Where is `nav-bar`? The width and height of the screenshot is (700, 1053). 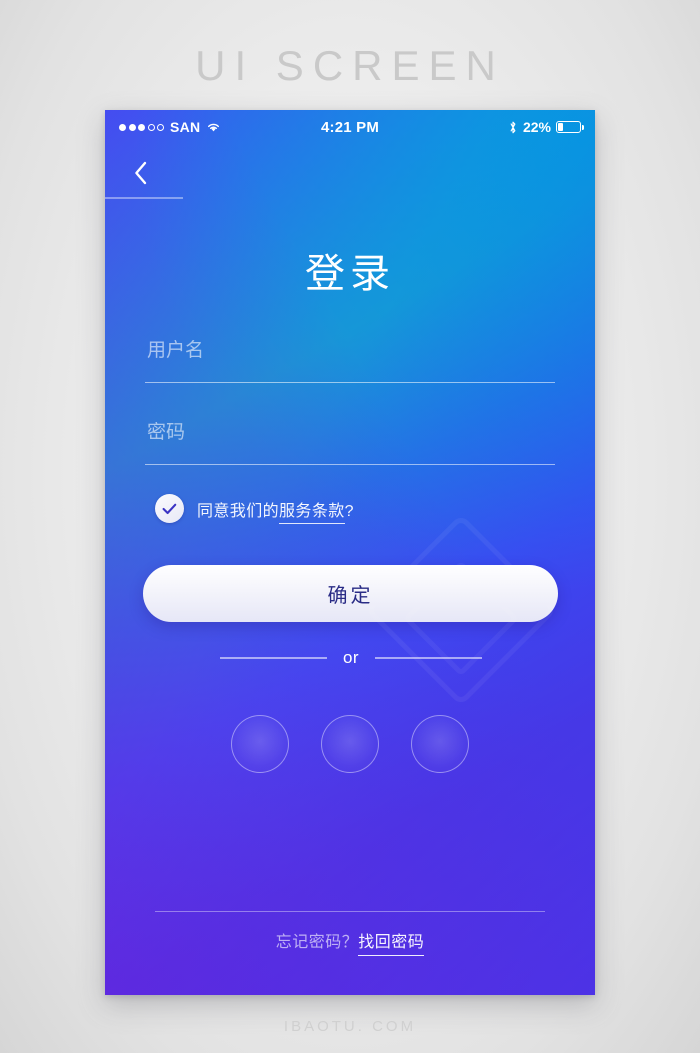 nav-bar is located at coordinates (350, 173).